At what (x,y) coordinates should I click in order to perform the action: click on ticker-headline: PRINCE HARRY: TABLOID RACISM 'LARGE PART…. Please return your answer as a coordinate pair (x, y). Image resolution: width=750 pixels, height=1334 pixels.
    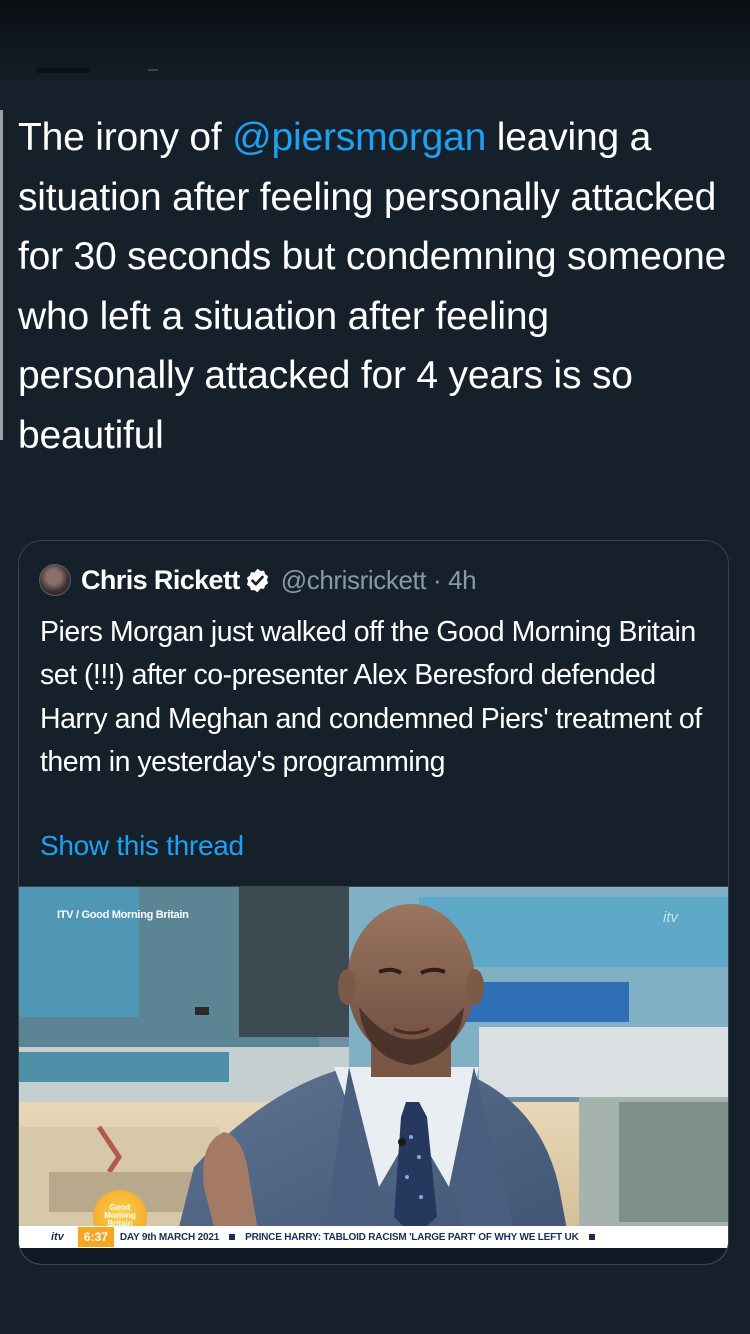
    Looking at the image, I should click on (412, 1237).